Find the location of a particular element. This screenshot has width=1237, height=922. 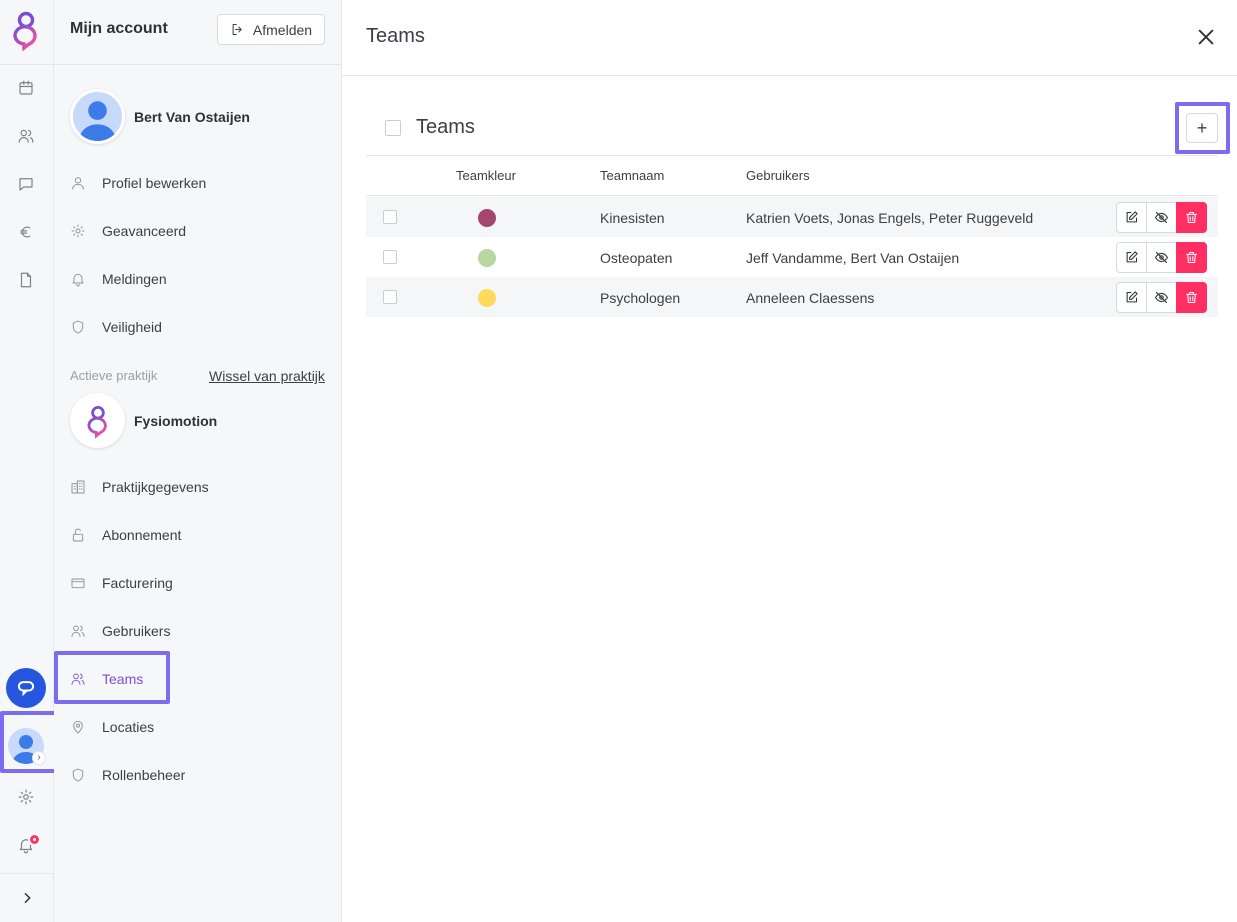

menu-item-label: Teams is located at coordinates (123, 679).